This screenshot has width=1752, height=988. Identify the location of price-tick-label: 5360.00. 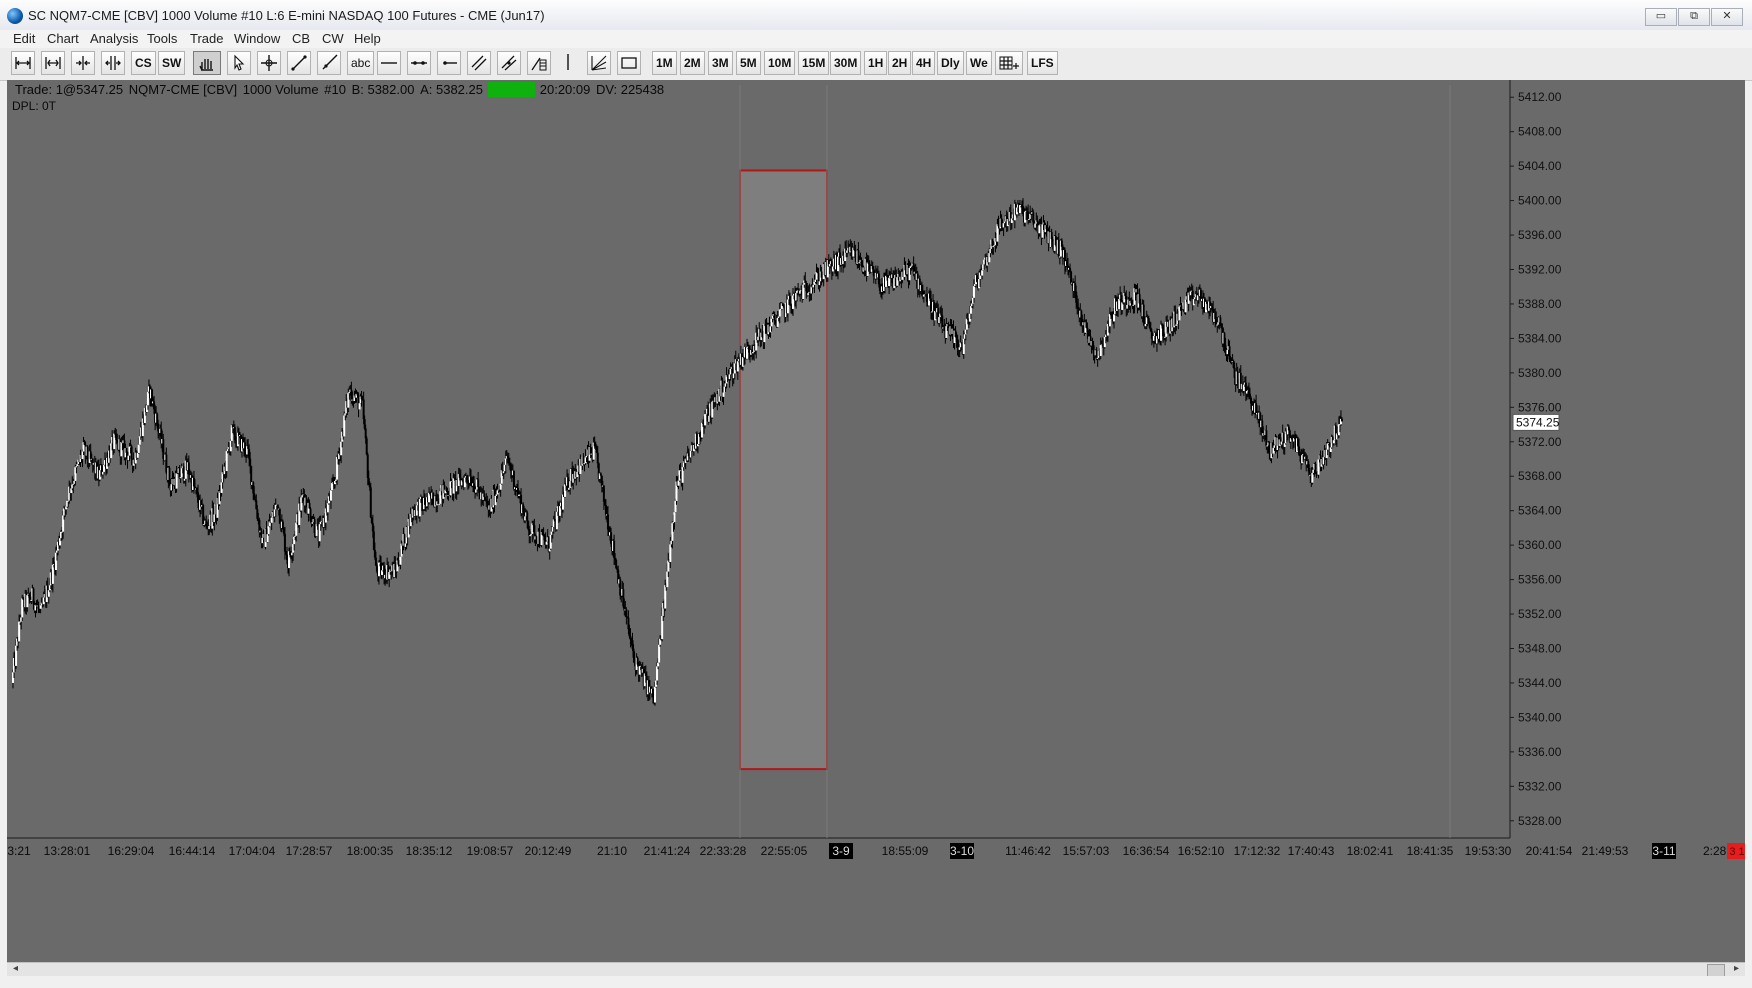
(1540, 545).